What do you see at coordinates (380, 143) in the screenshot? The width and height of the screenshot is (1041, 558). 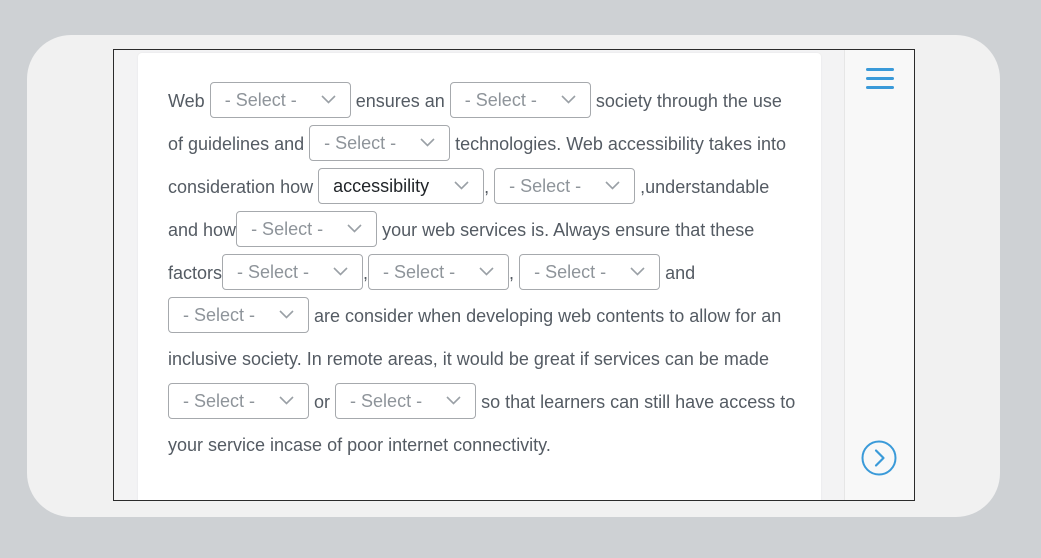 I see `blank-dropdown-3: - Select -` at bounding box center [380, 143].